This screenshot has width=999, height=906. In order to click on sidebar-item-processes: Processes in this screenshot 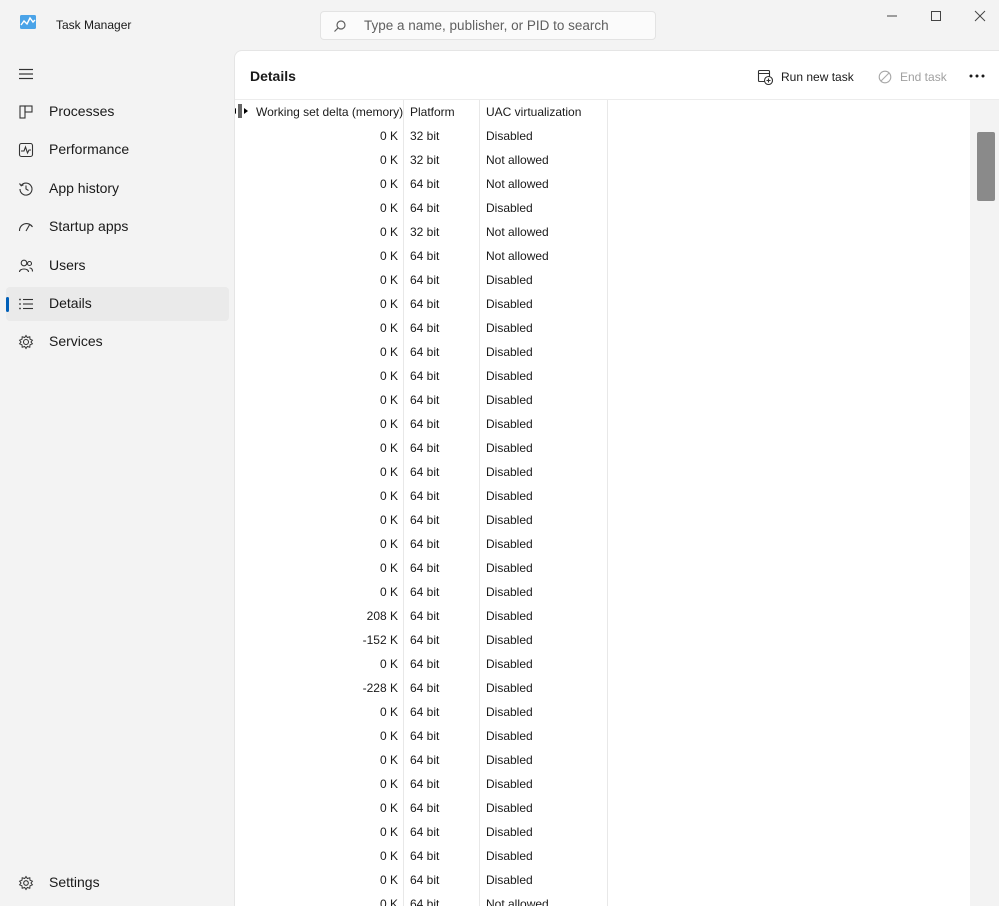, I will do `click(117, 112)`.